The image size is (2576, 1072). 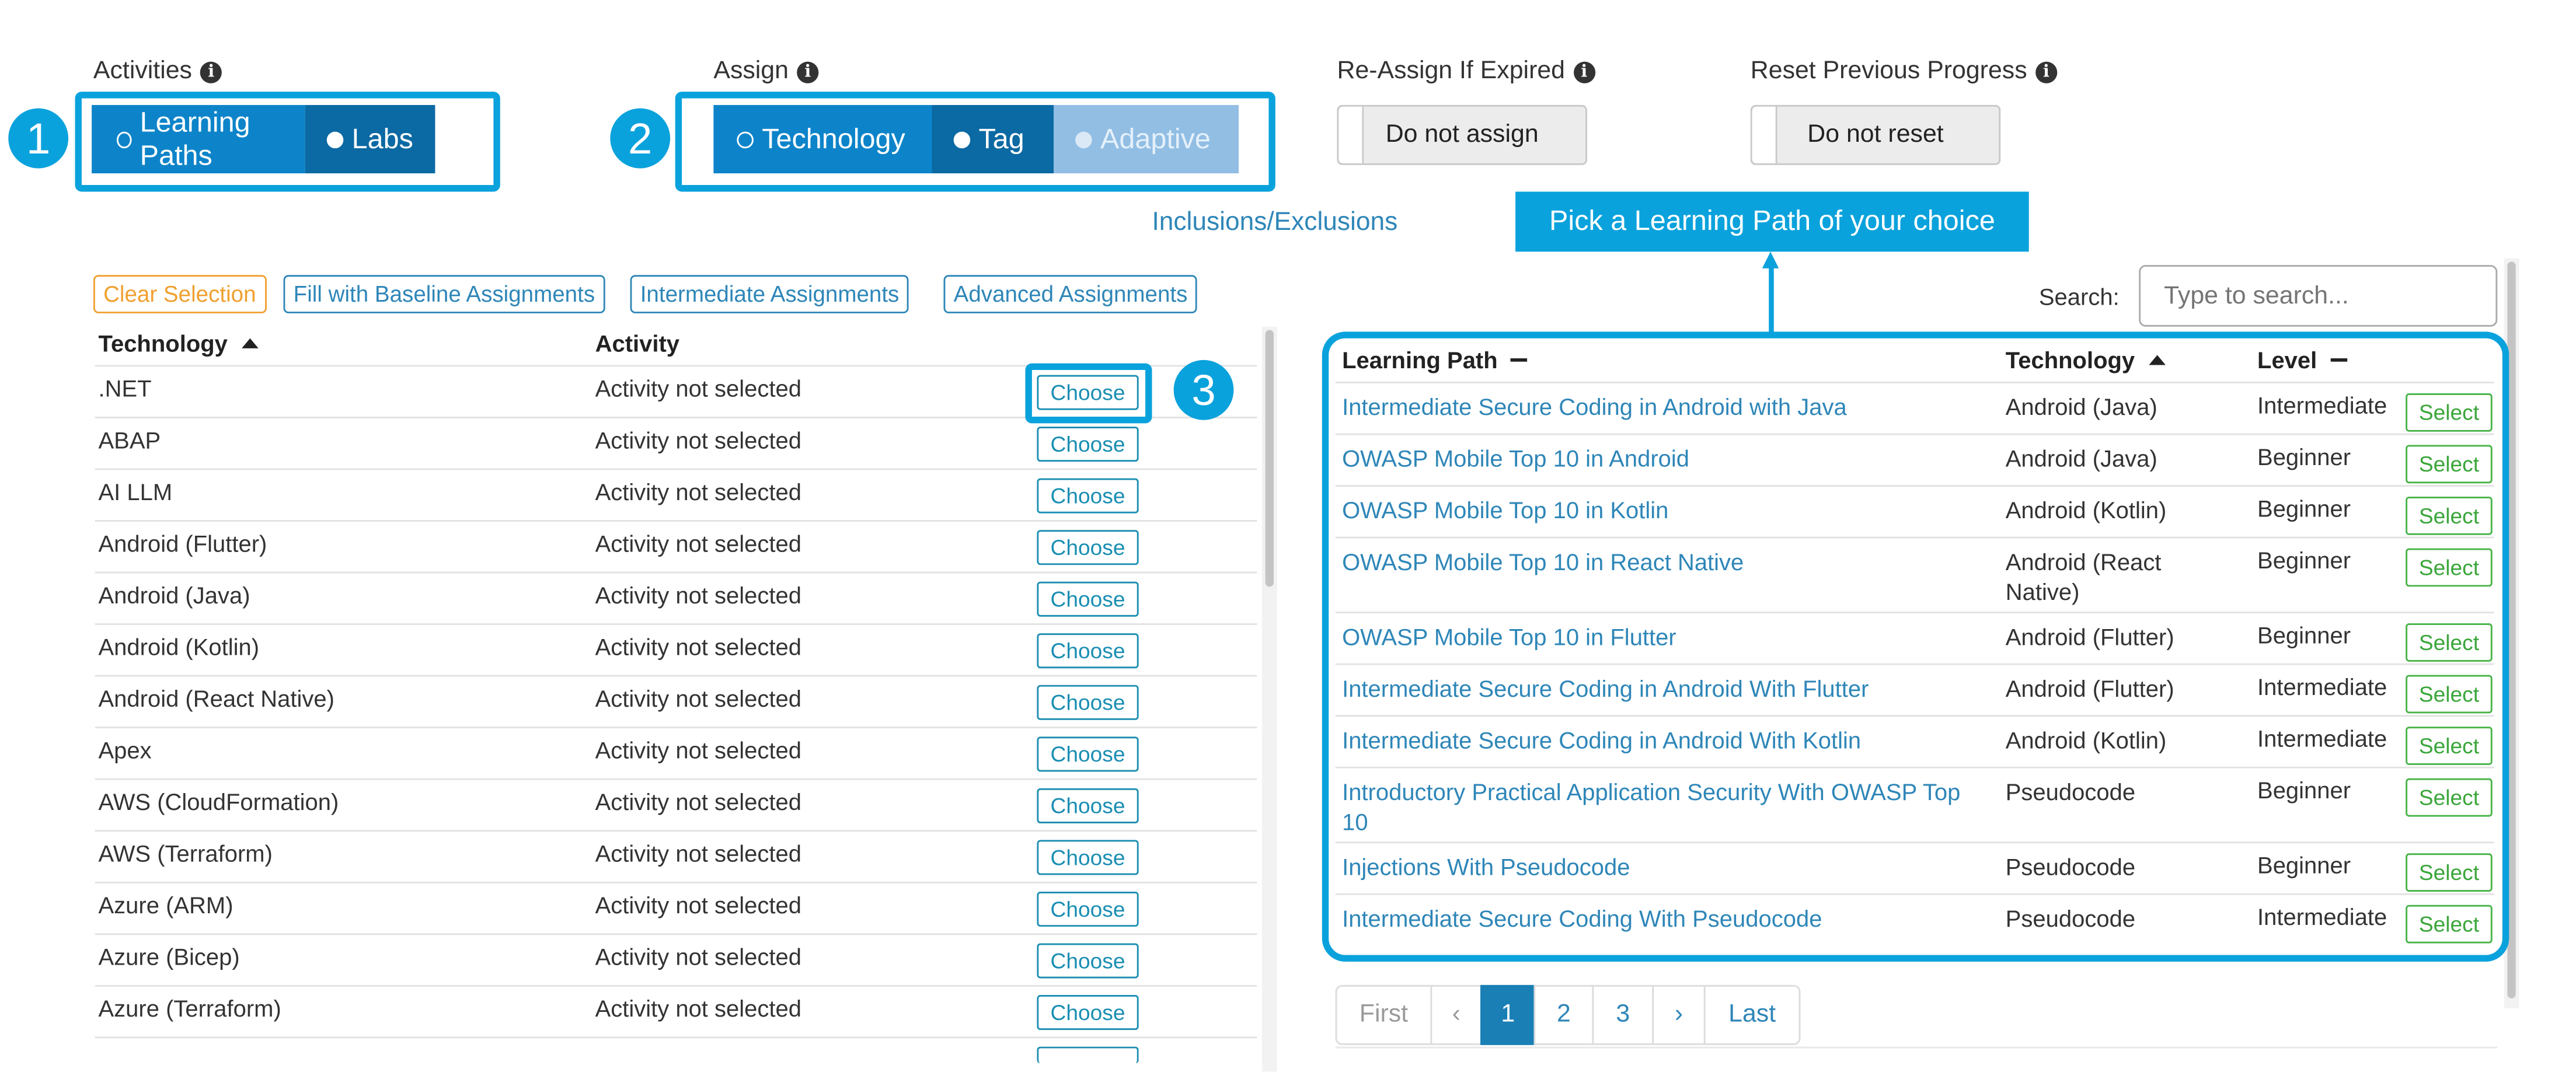 What do you see at coordinates (382, 138) in the screenshot?
I see `labs-label: Labs` at bounding box center [382, 138].